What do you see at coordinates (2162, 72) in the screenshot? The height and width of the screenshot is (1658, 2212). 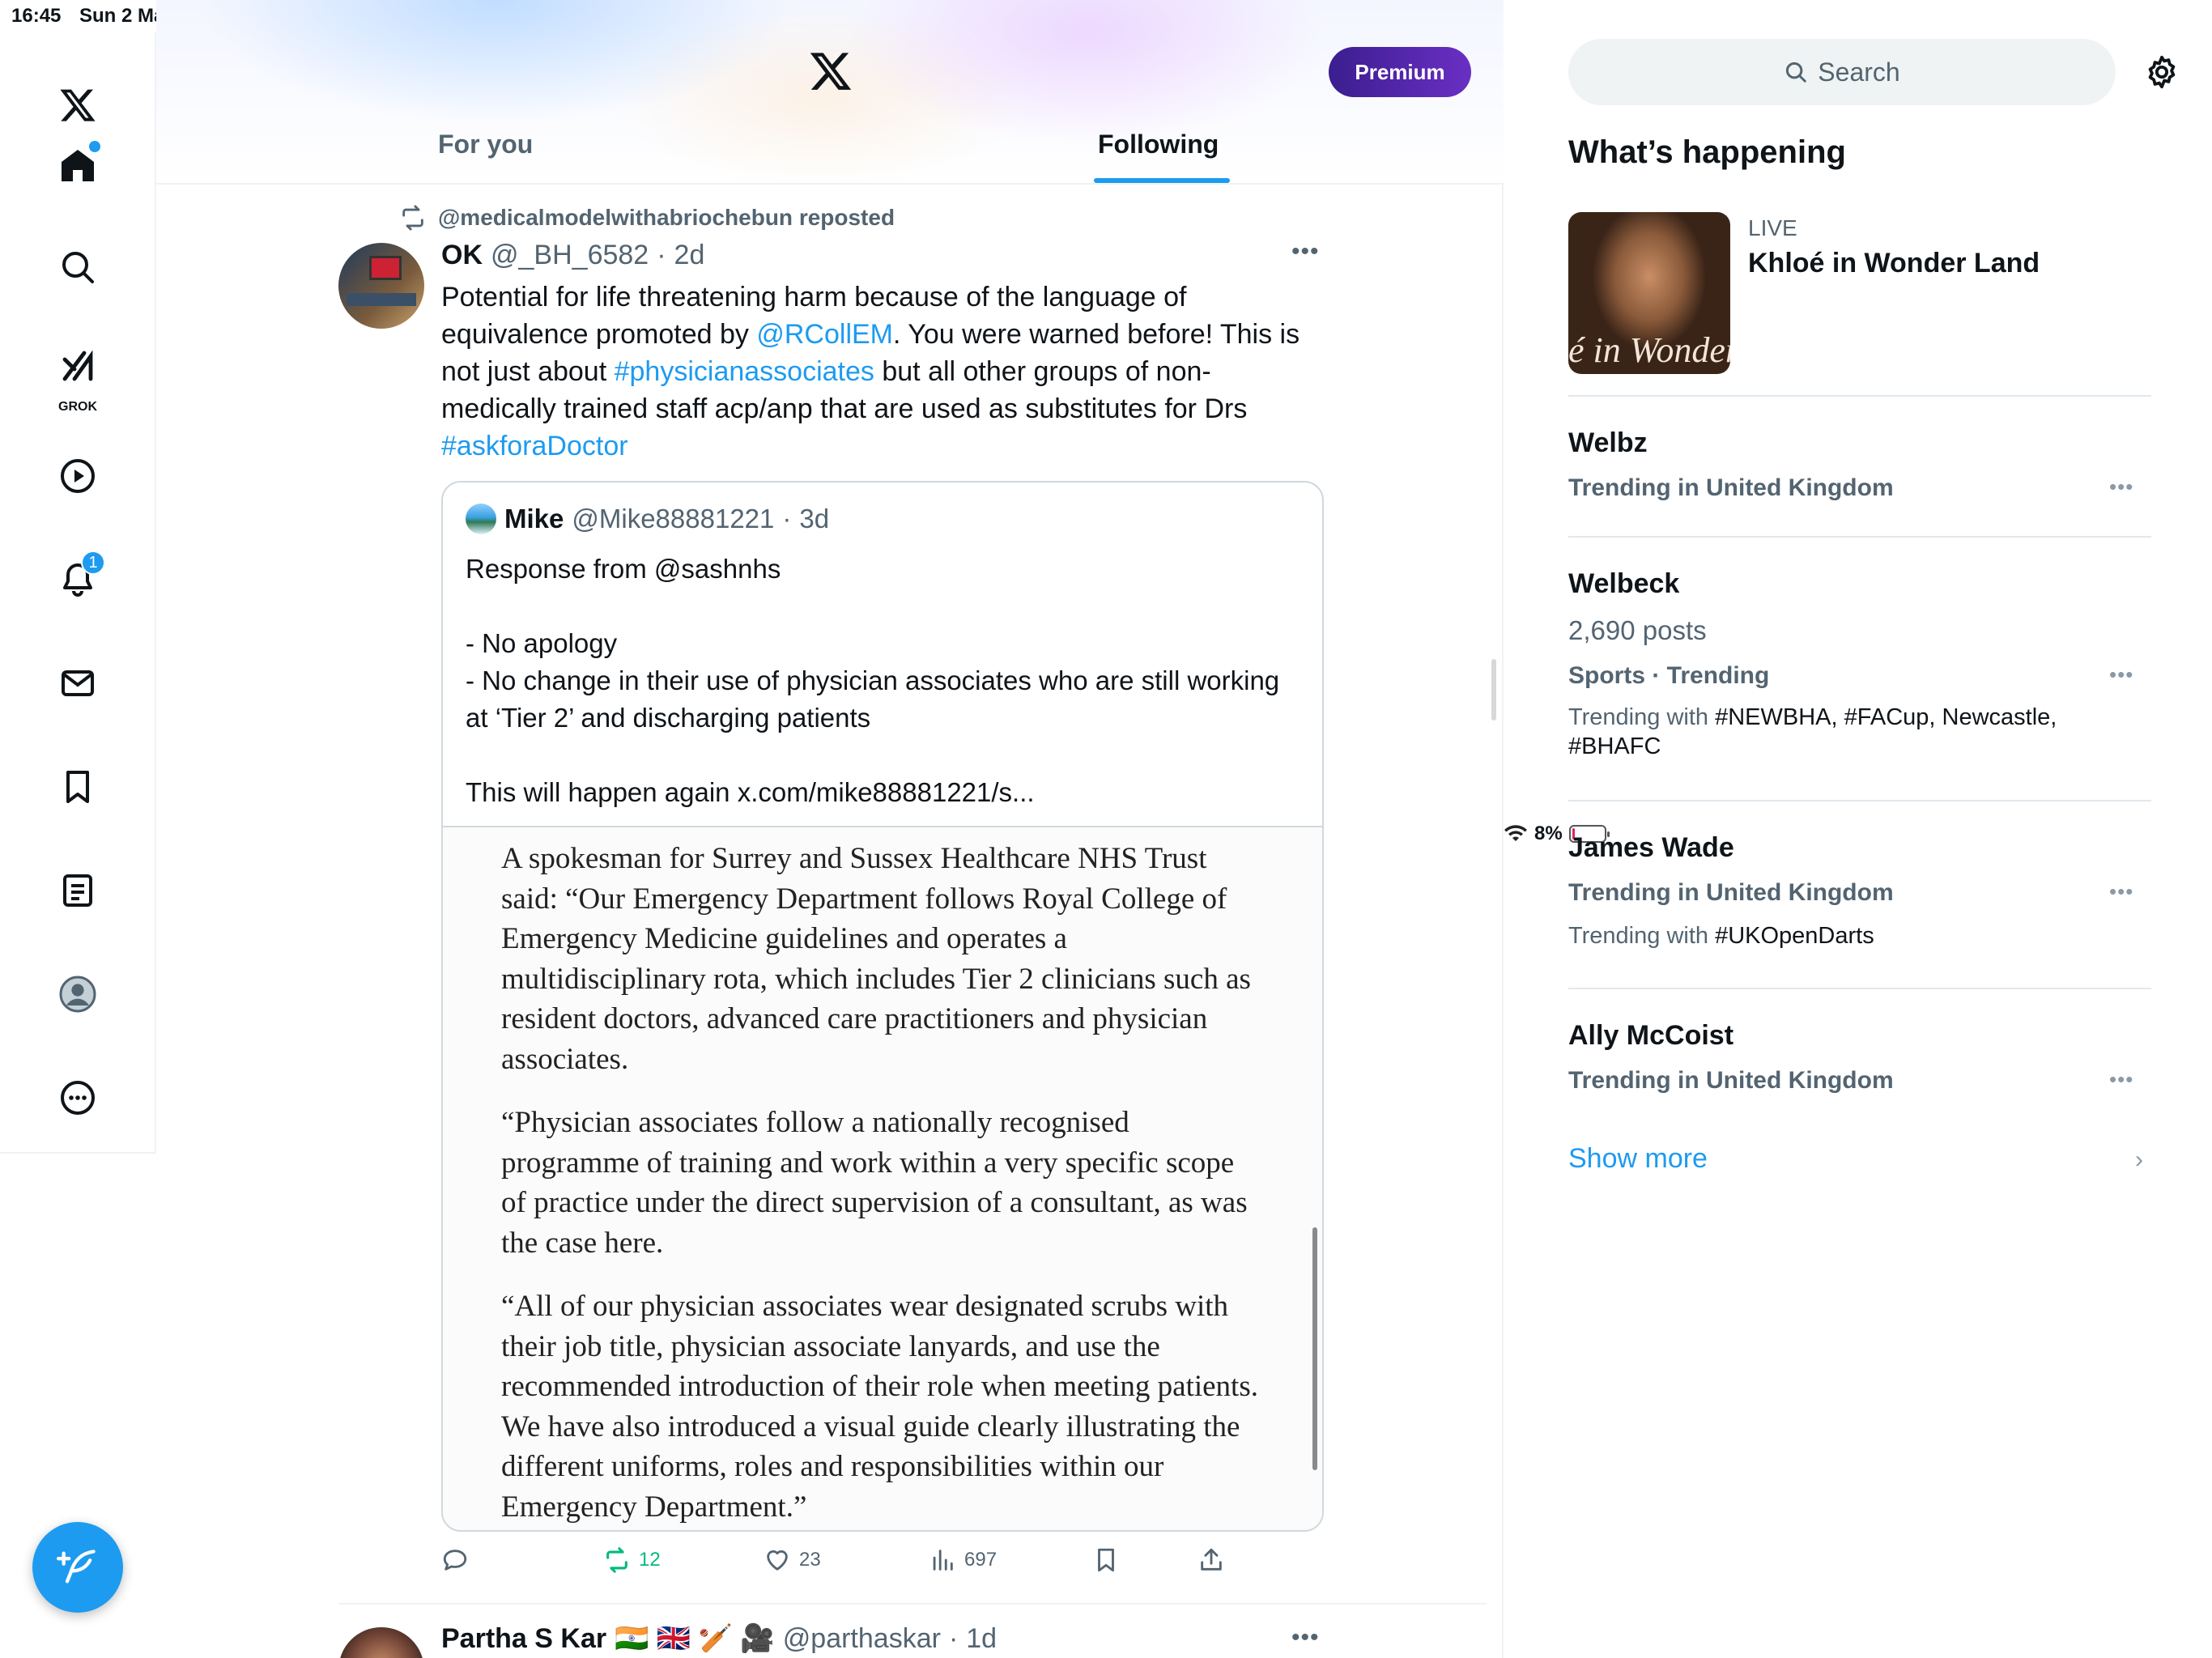 I see `settings-gear-icon` at bounding box center [2162, 72].